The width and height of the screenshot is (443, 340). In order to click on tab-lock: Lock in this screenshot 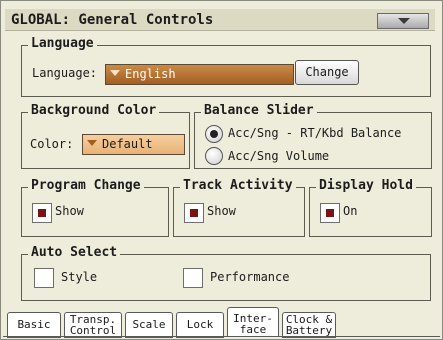, I will do `click(200, 325)`.